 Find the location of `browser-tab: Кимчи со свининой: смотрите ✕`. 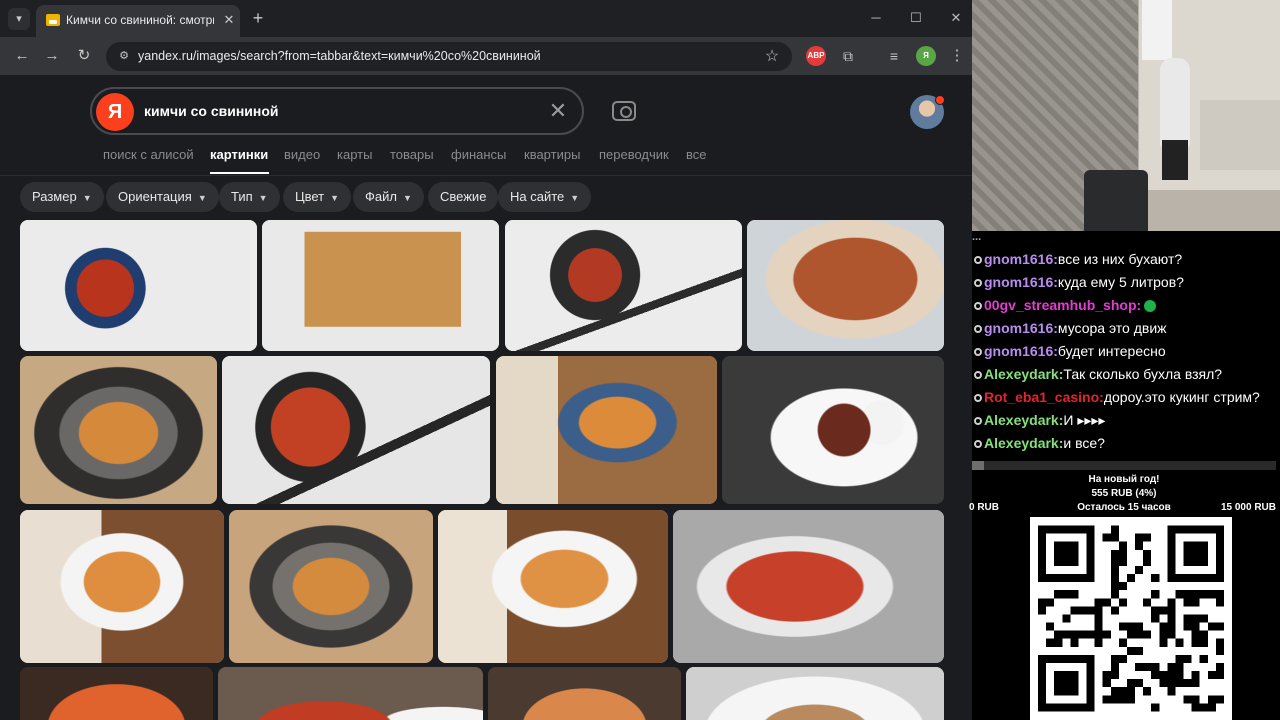

browser-tab: Кимчи со свининой: смотрите ✕ is located at coordinates (138, 21).